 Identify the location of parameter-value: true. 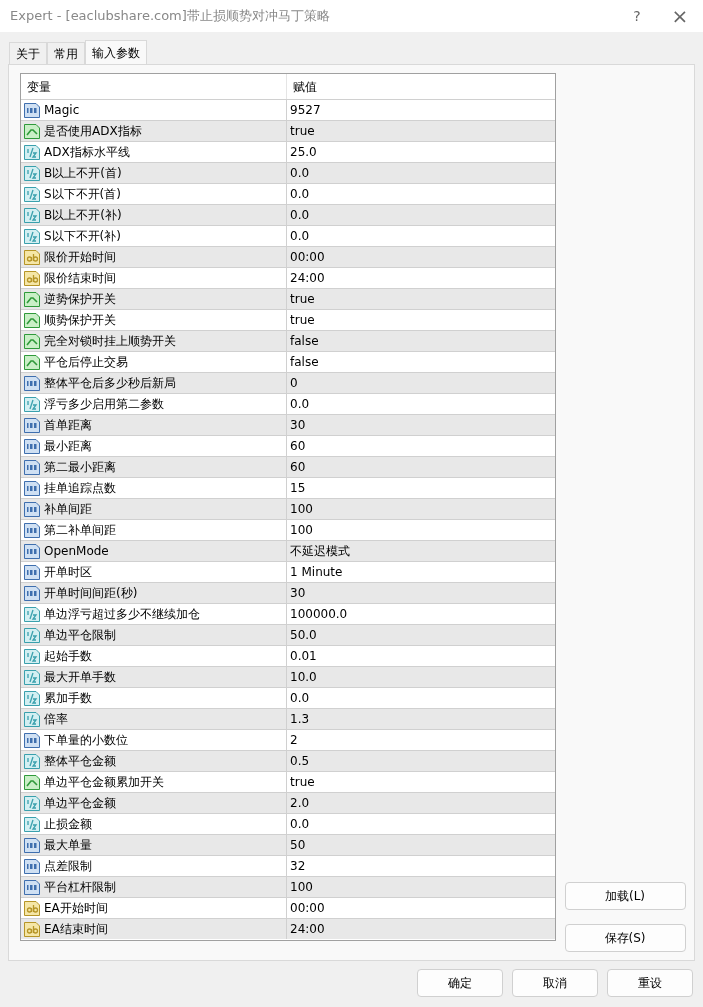
(302, 299).